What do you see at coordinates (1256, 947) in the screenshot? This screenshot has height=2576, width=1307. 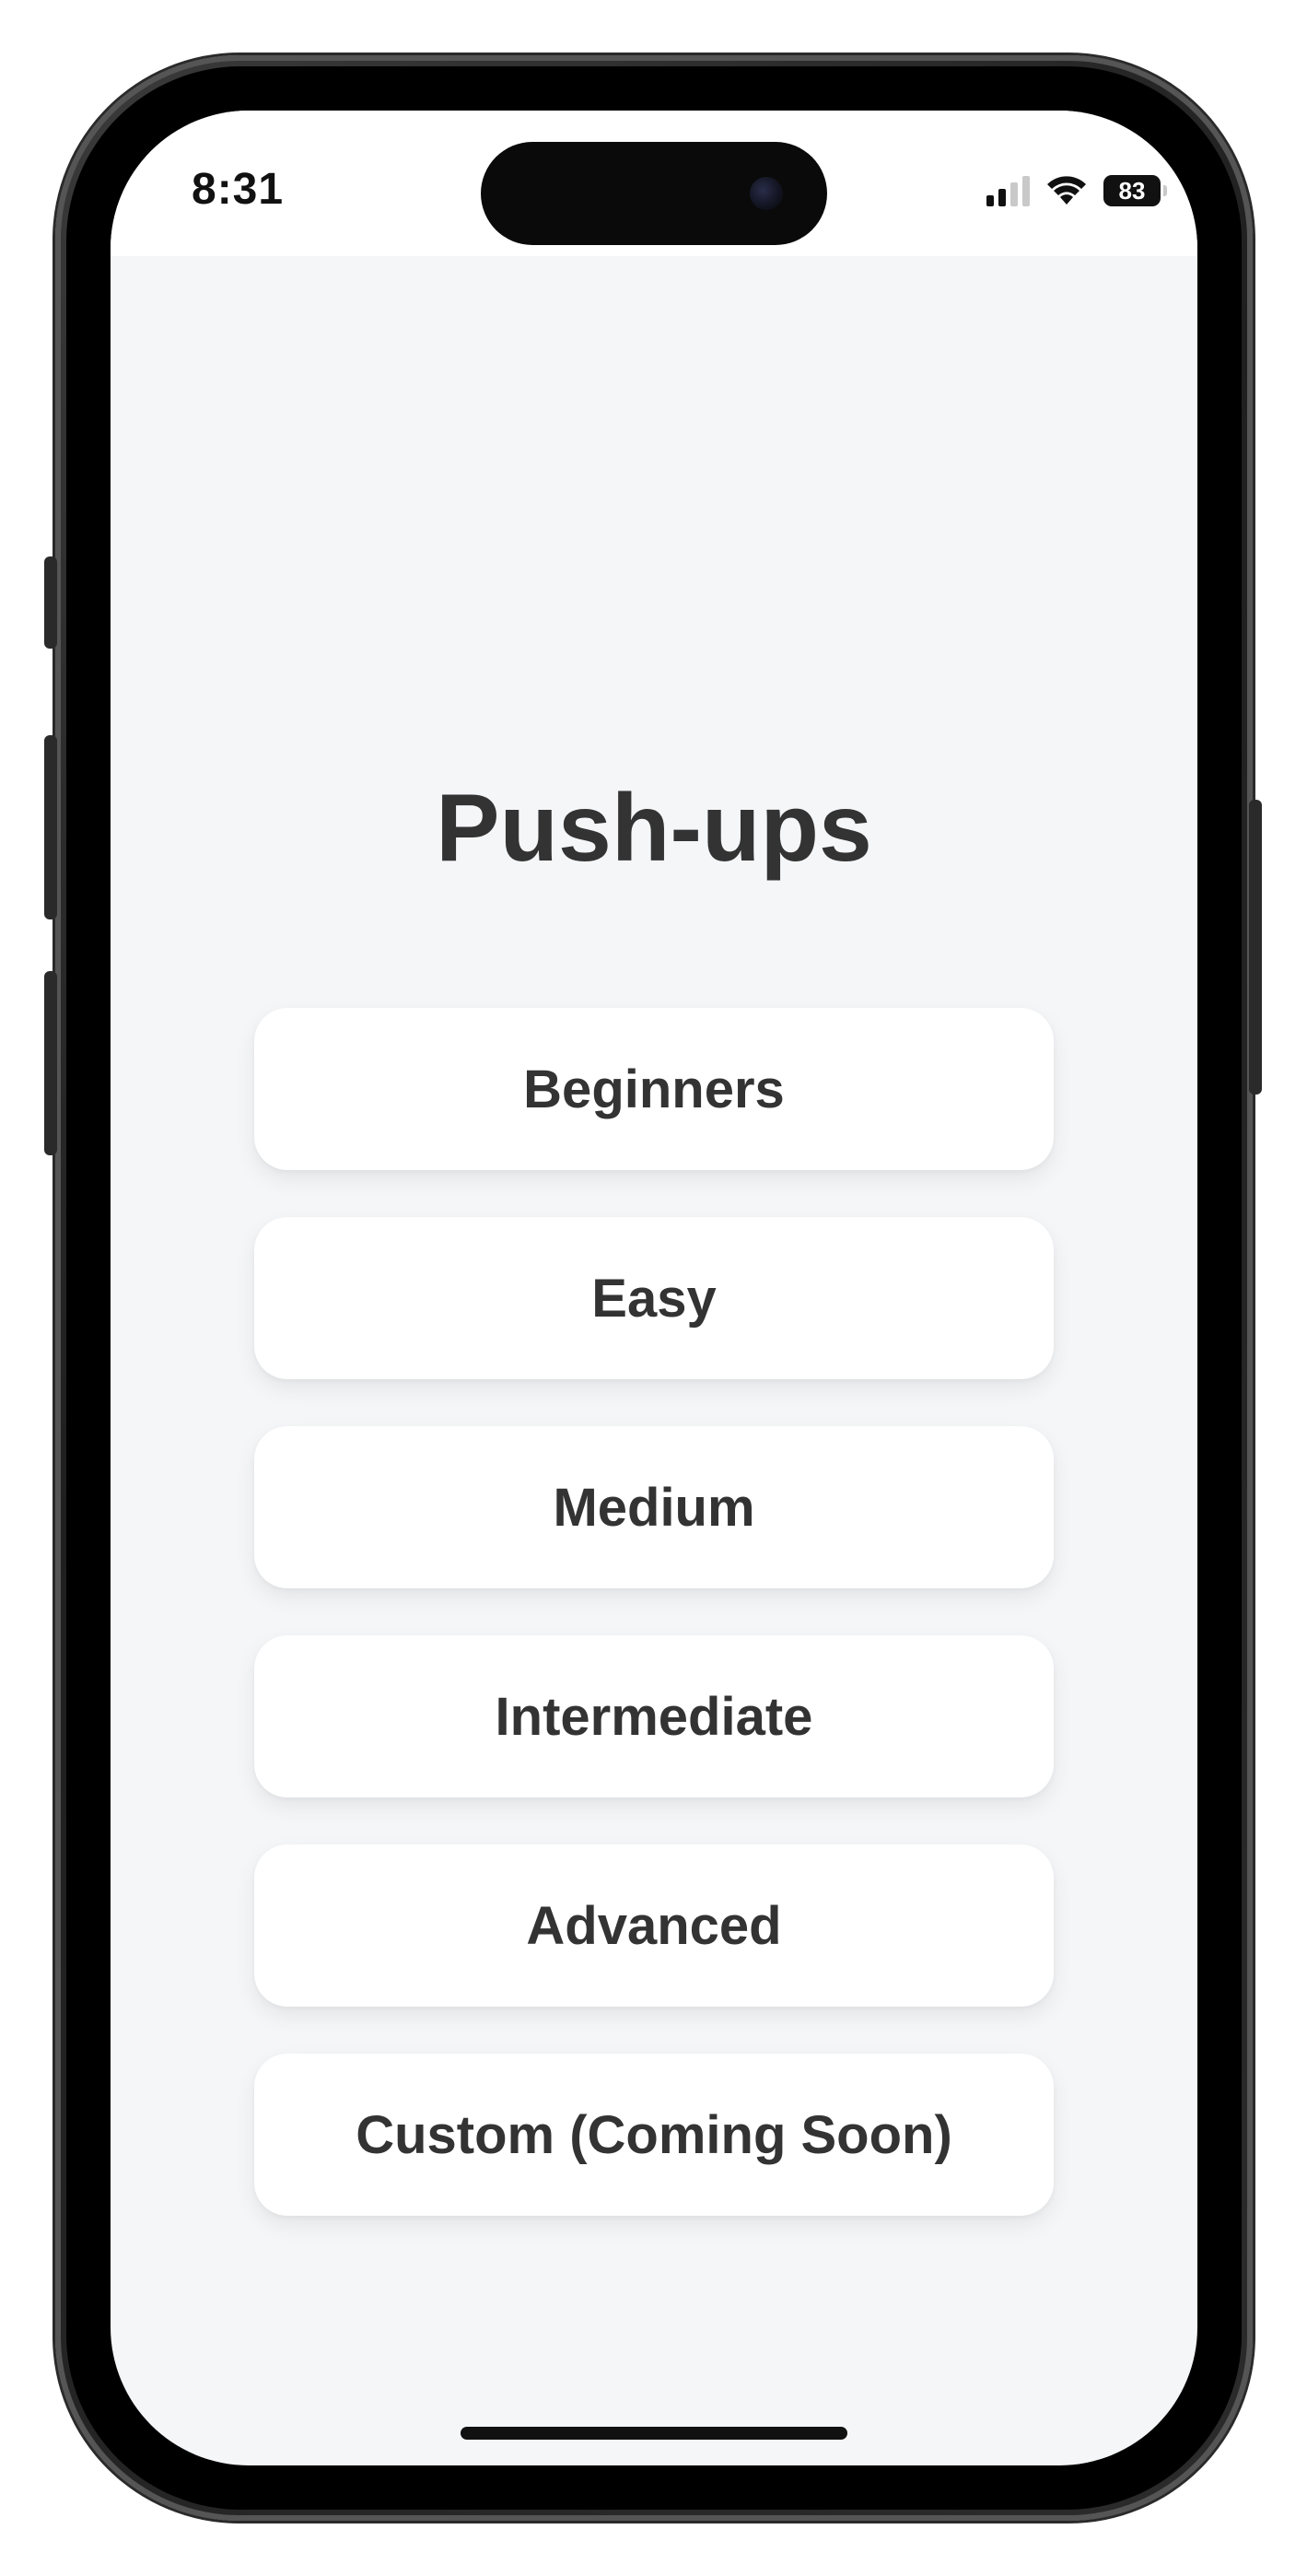 I see `power-button` at bounding box center [1256, 947].